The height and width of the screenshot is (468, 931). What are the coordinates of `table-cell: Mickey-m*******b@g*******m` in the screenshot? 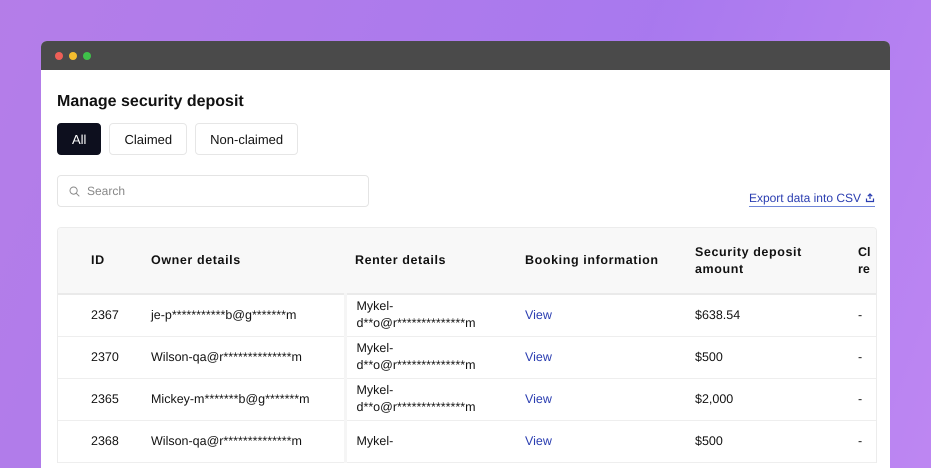 It's located at (230, 399).